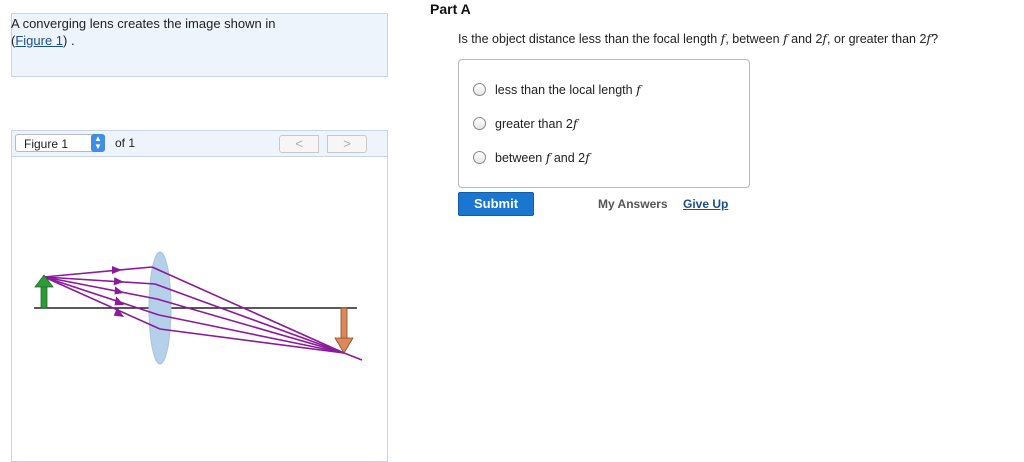 Image resolution: width=1024 pixels, height=462 pixels. I want to click on part-title: Part A, so click(450, 9).